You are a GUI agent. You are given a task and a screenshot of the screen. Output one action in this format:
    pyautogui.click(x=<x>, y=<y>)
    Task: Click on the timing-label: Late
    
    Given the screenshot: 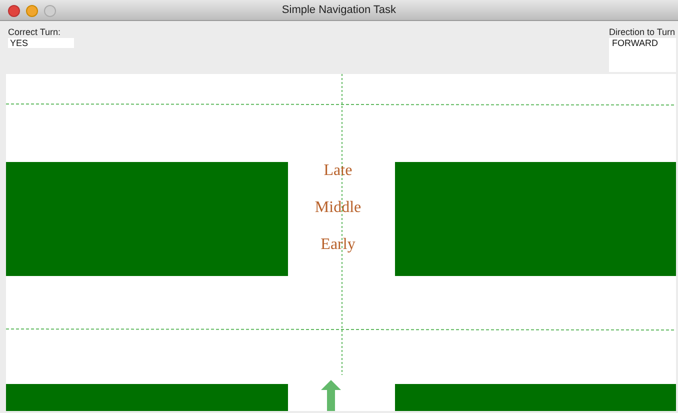 What is the action you would take?
    pyautogui.click(x=338, y=171)
    